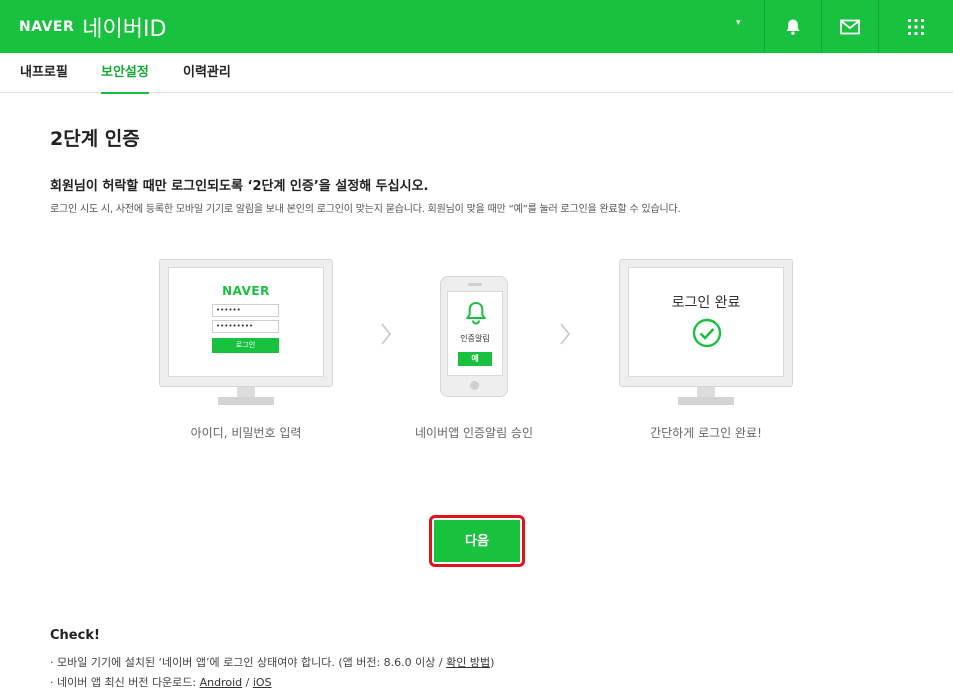 This screenshot has height=696, width=953. I want to click on phone-illustration: 인증알림 예, so click(474, 336).